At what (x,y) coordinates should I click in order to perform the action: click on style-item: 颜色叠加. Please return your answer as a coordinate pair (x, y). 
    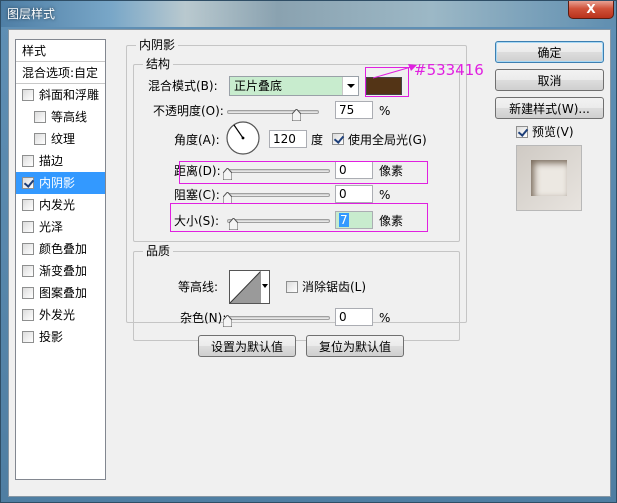
    Looking at the image, I should click on (60, 249).